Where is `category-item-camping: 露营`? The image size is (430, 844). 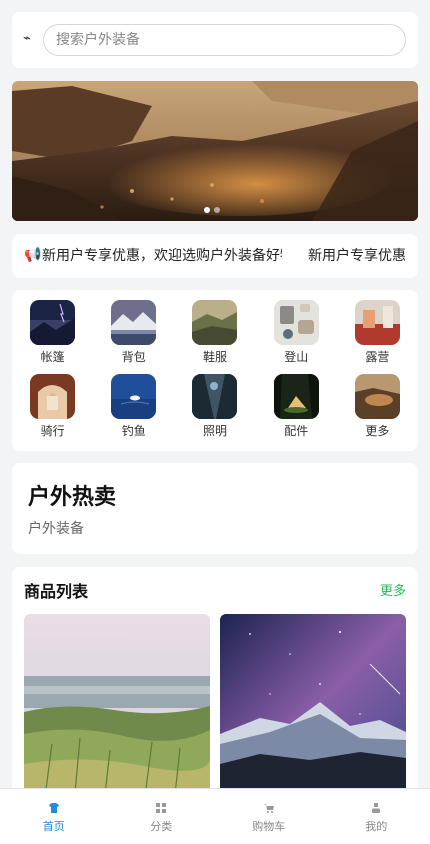 category-item-camping: 露营 is located at coordinates (377, 333).